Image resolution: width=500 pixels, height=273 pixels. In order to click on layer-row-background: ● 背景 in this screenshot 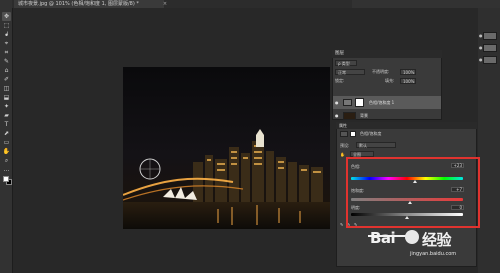, I will do `click(387, 115)`.